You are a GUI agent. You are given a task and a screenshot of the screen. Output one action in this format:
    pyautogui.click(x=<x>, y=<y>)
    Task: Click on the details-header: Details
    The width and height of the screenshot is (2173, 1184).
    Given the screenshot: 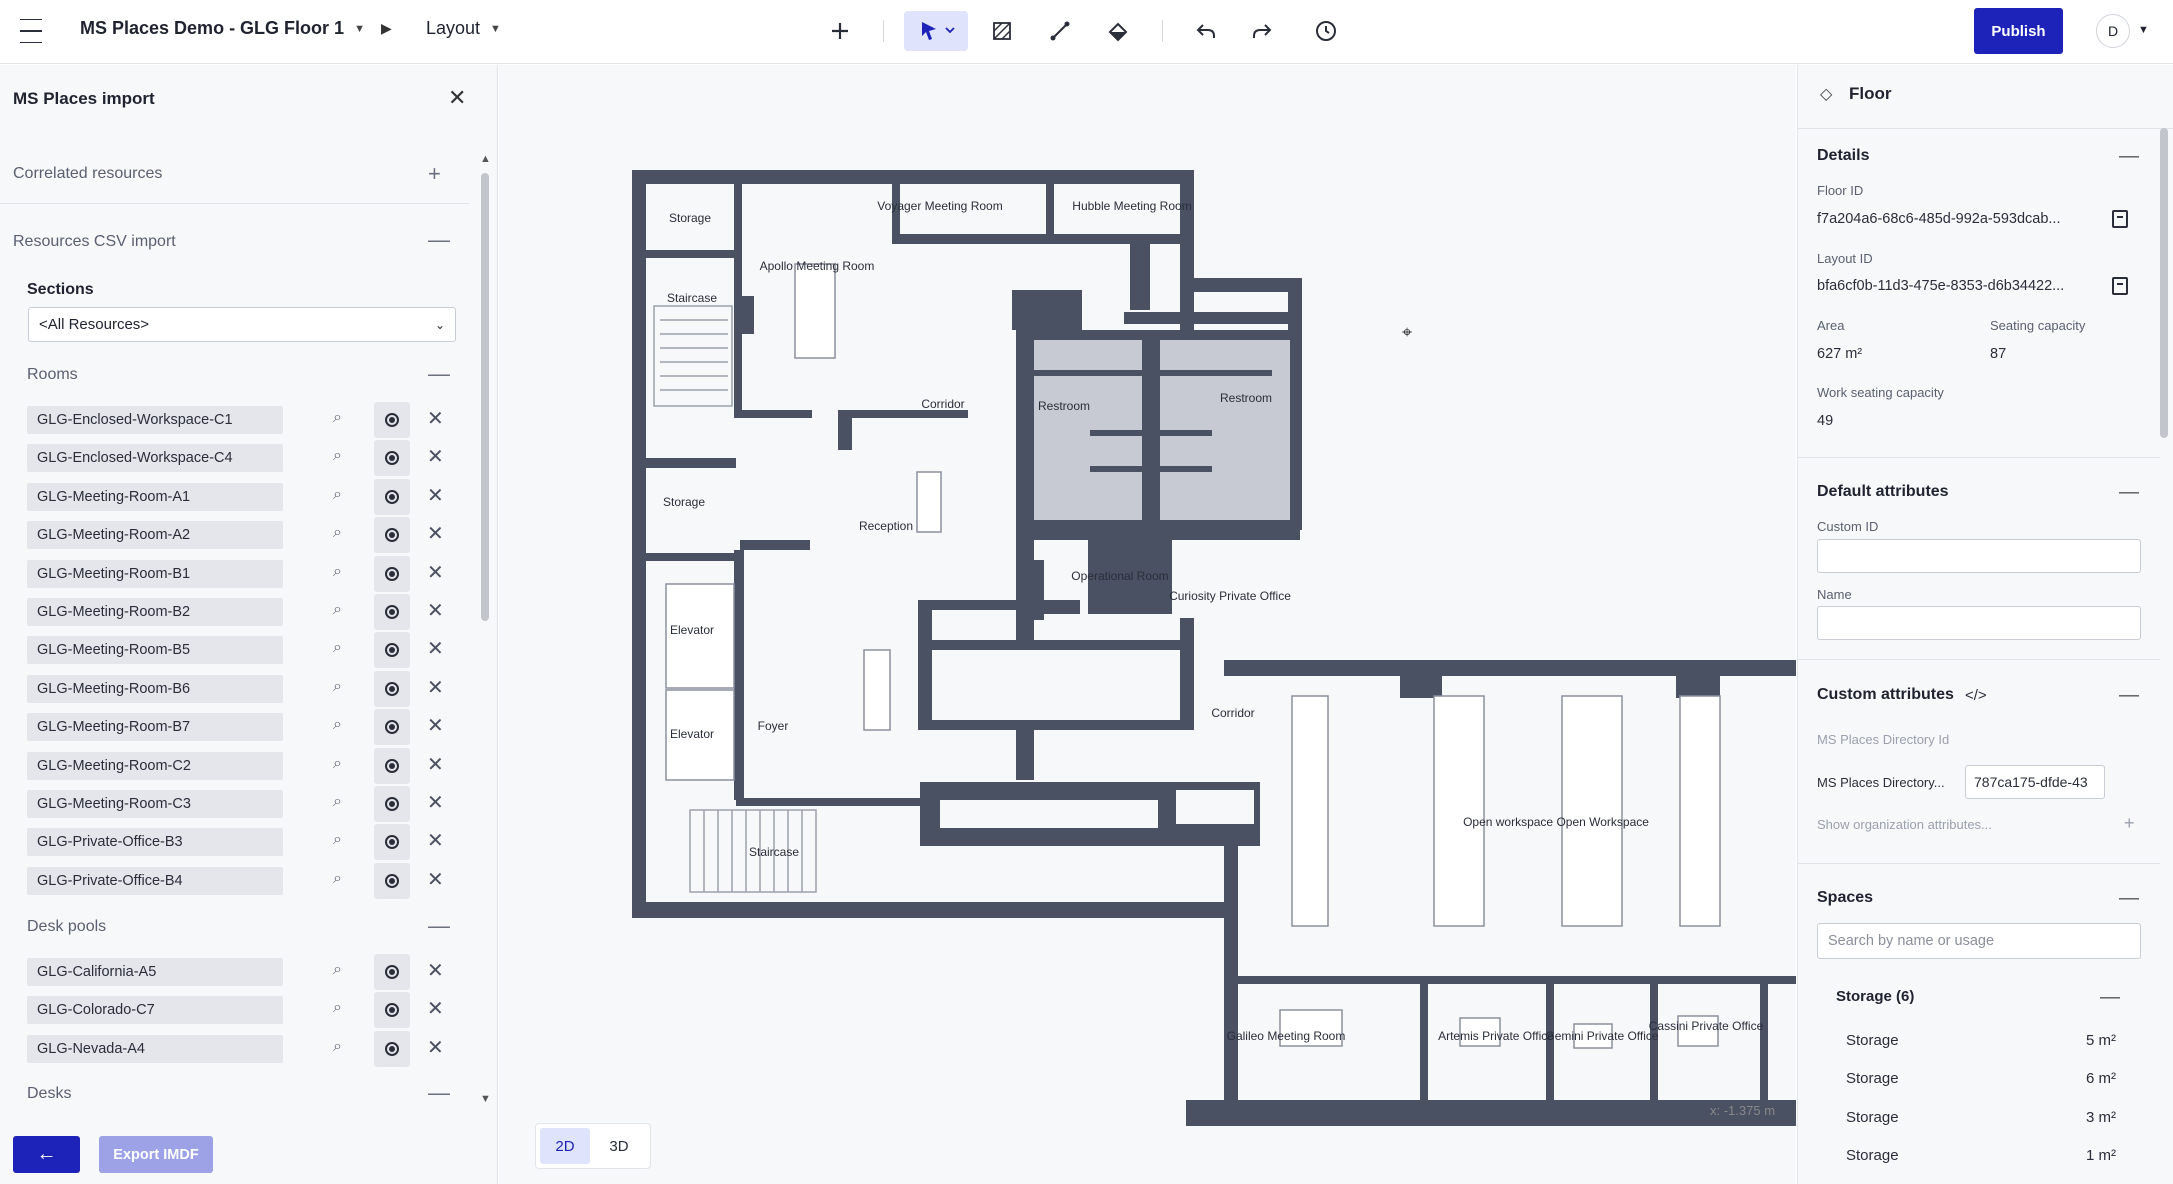 What is the action you would take?
    pyautogui.click(x=1843, y=156)
    